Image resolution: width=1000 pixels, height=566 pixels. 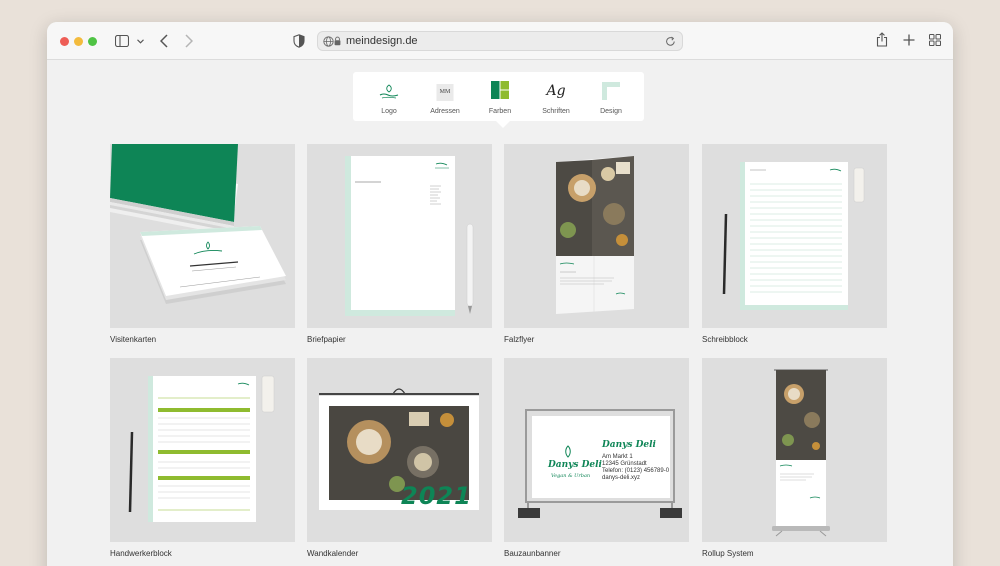 What do you see at coordinates (670, 41) in the screenshot?
I see `reload-icon` at bounding box center [670, 41].